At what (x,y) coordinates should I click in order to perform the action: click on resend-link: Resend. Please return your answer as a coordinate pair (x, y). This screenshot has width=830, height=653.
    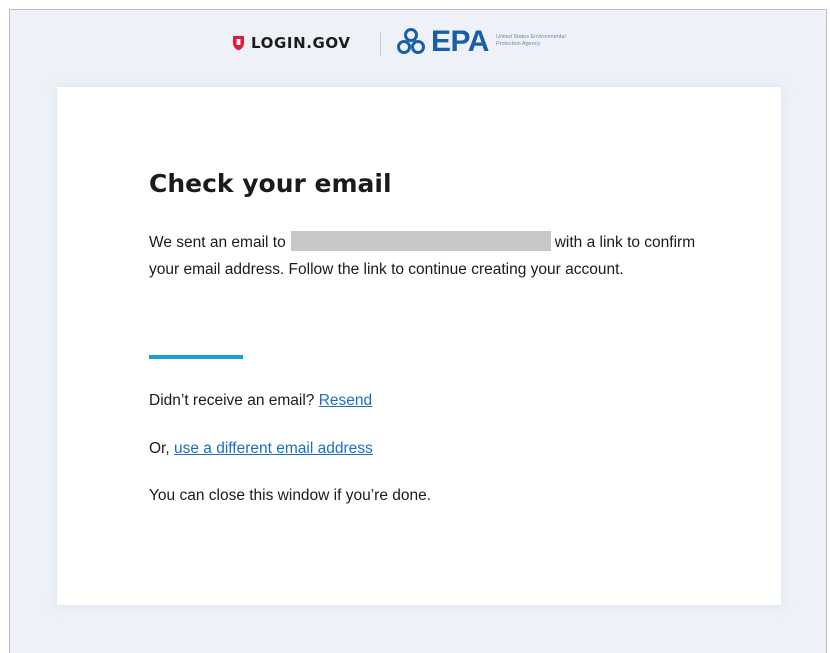
    Looking at the image, I should click on (345, 400).